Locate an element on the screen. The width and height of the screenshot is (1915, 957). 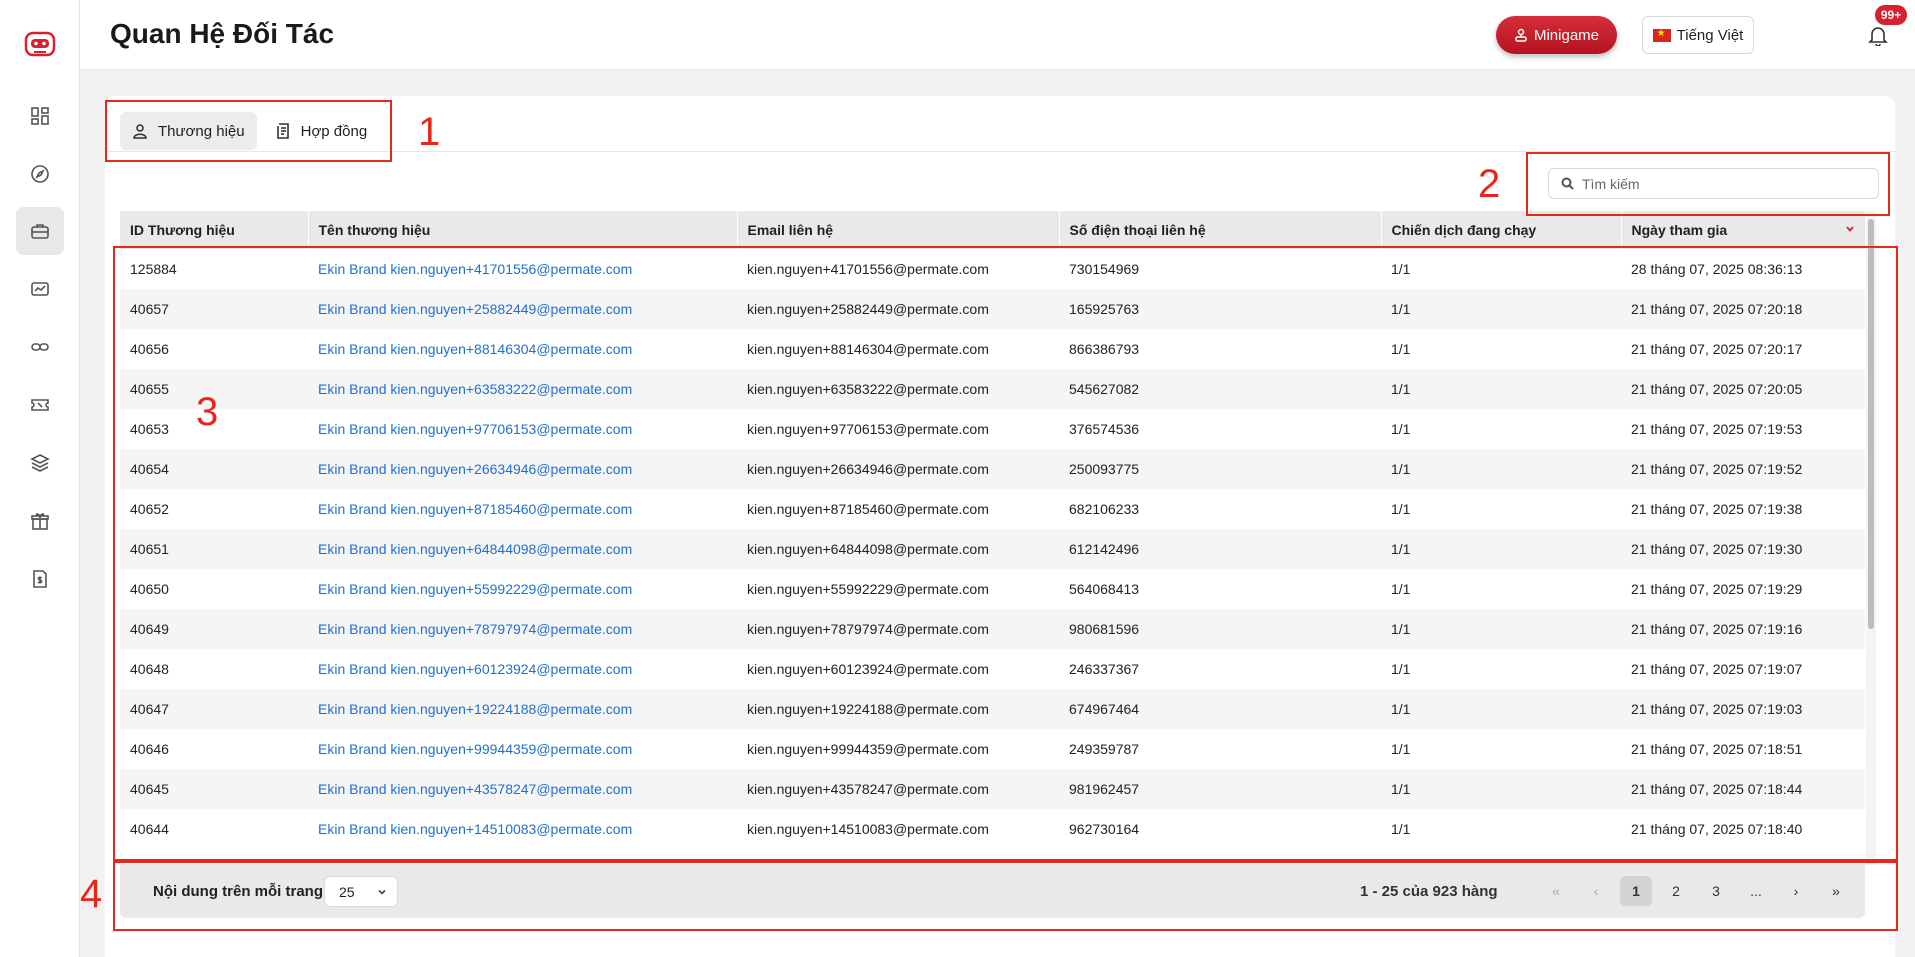
nav-gifts is located at coordinates (40, 521).